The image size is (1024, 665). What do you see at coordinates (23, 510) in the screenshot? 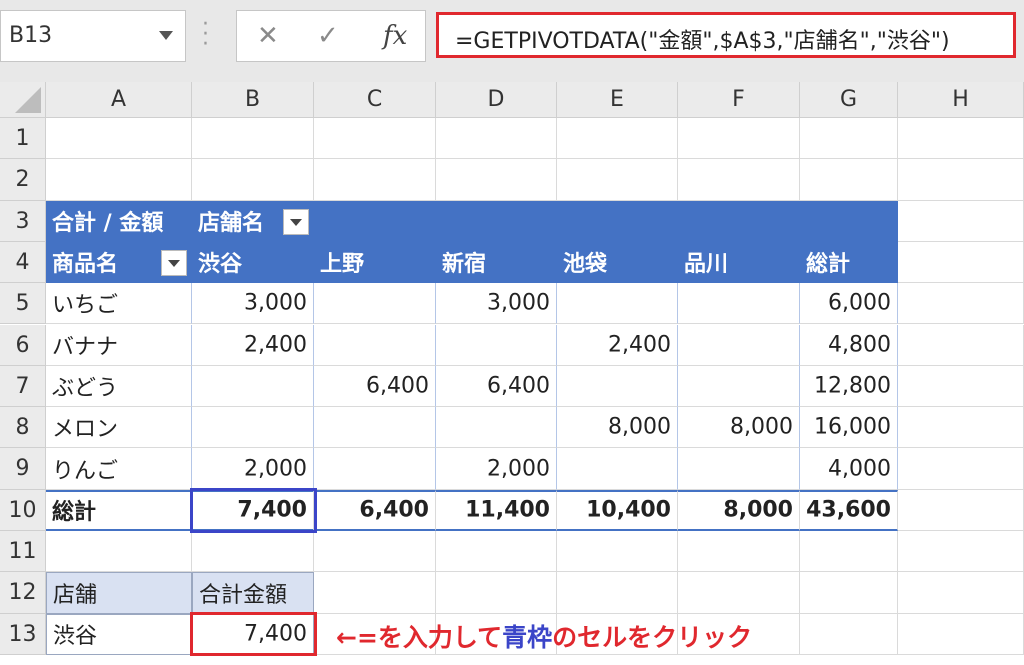
I see `row-header-10: 10` at bounding box center [23, 510].